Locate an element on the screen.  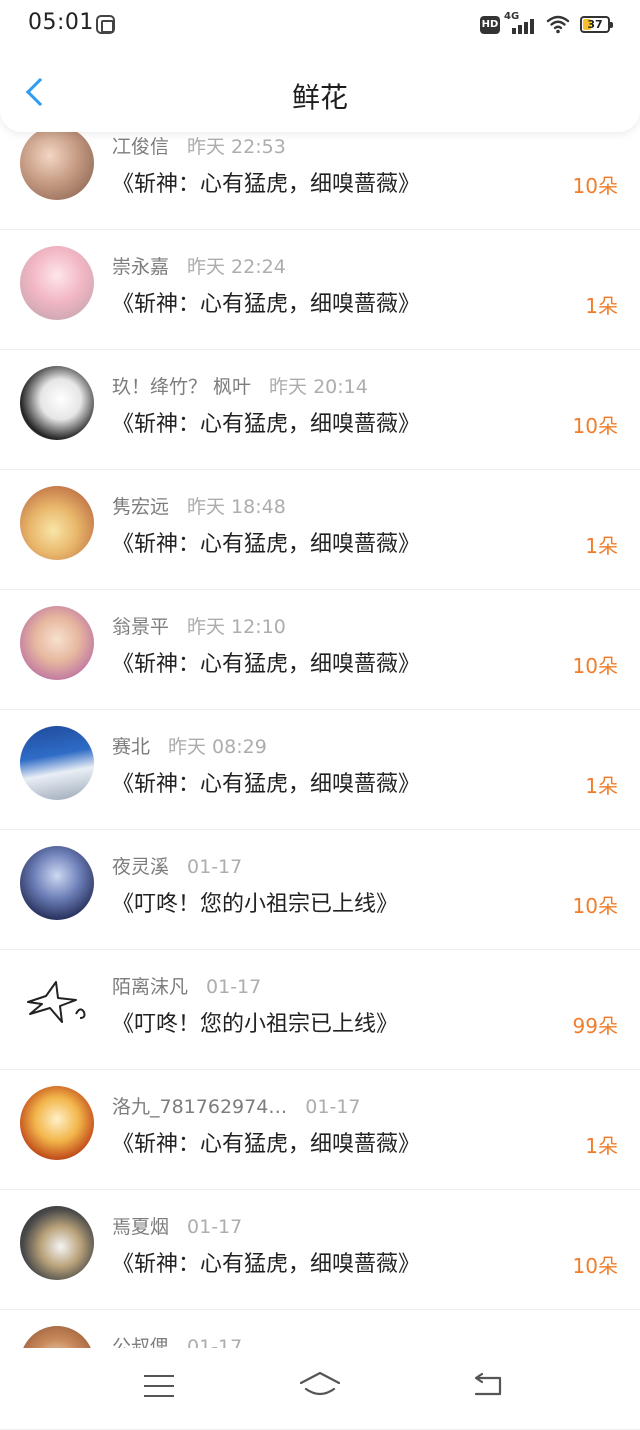
battery-text: 37 is located at coordinates (595, 24).